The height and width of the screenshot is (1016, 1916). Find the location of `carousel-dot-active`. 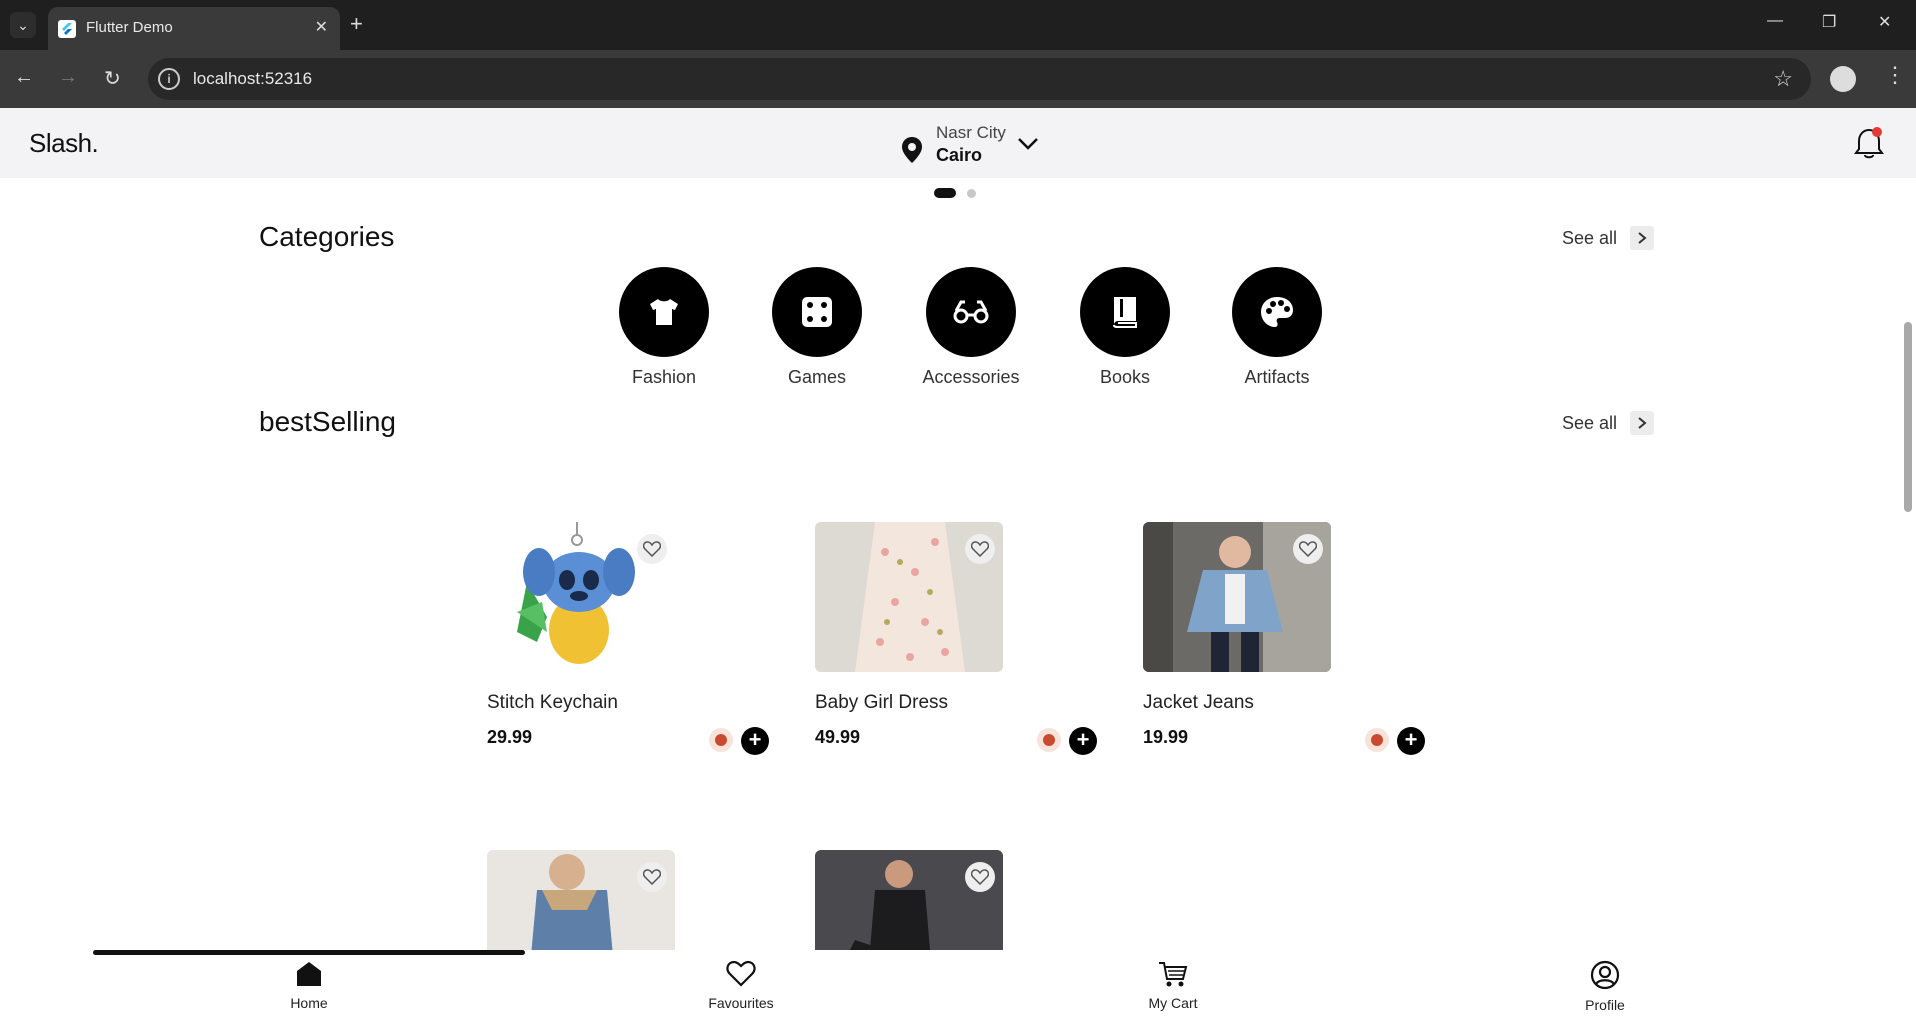

carousel-dot-active is located at coordinates (945, 193).